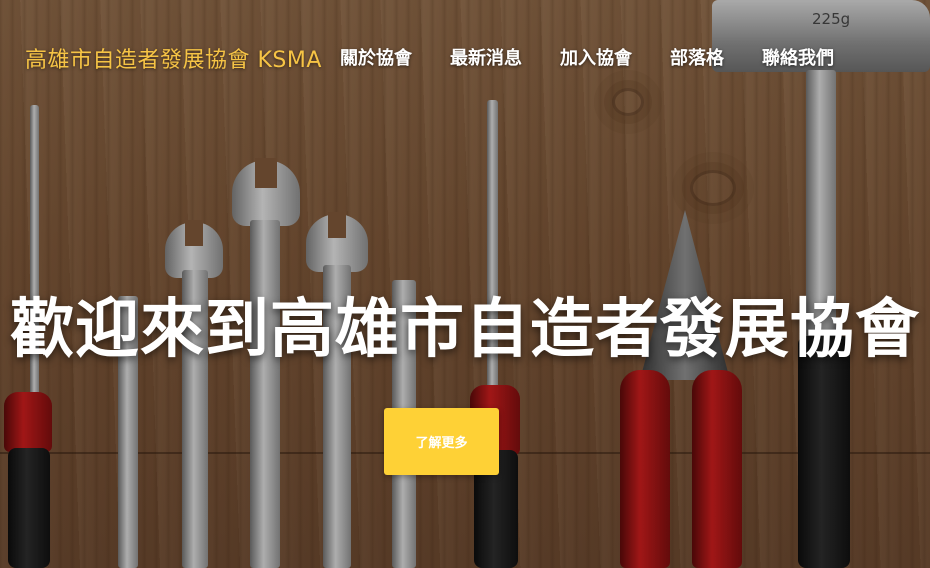 Image resolution: width=930 pixels, height=568 pixels. Describe the element at coordinates (173, 58) in the screenshot. I see `site-brand: 高雄市自造者發展協會 KSMA` at that location.